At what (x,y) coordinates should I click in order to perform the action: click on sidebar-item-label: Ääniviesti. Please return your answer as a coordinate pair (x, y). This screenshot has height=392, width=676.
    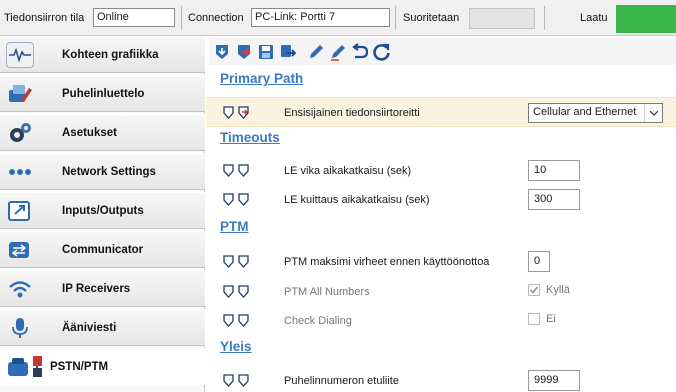
    Looking at the image, I should click on (89, 328).